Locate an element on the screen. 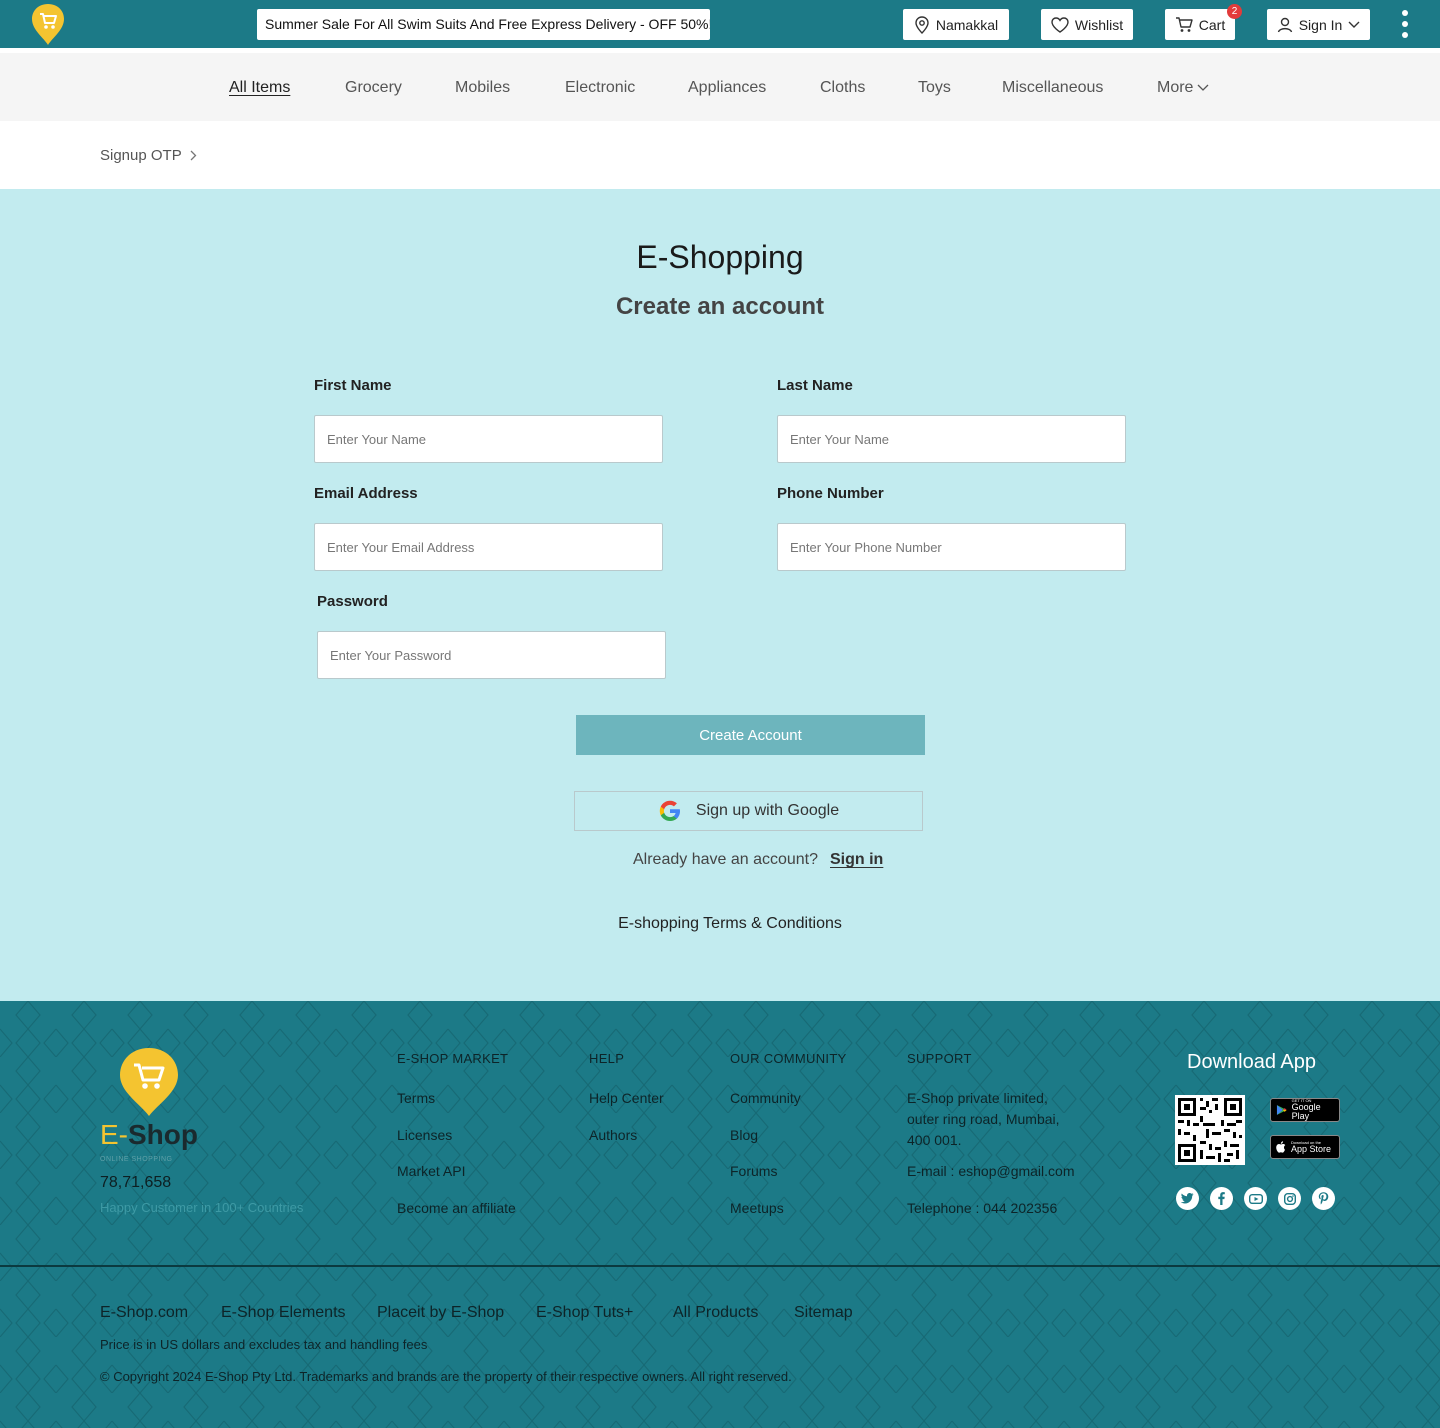 The image size is (1440, 1428). already-account-text: Already have an account? is located at coordinates (726, 859).